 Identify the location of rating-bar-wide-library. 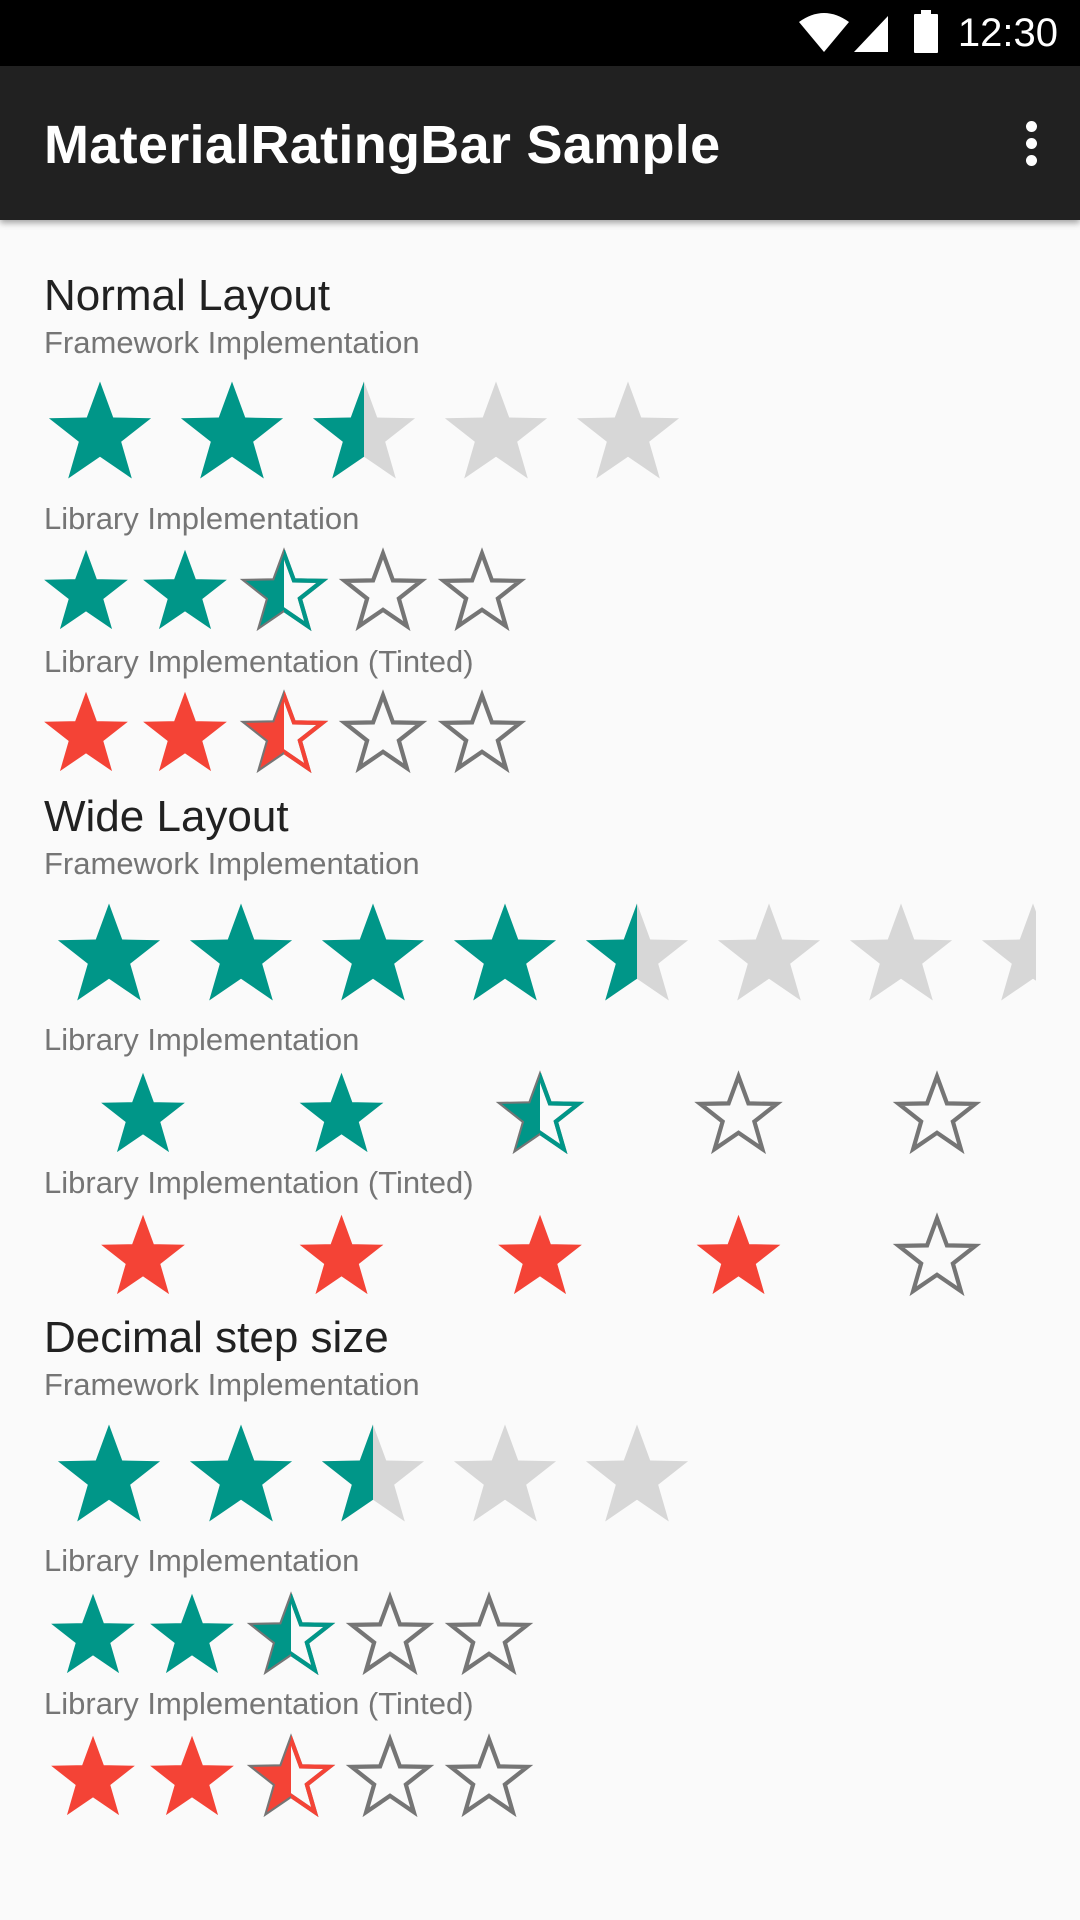
(540, 1114).